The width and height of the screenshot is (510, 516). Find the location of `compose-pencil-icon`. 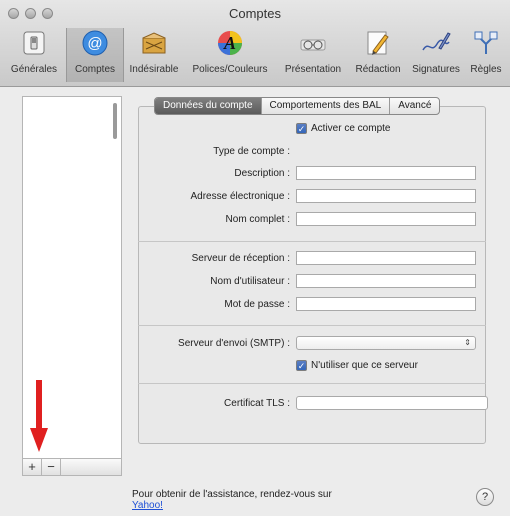

compose-pencil-icon is located at coordinates (378, 43).